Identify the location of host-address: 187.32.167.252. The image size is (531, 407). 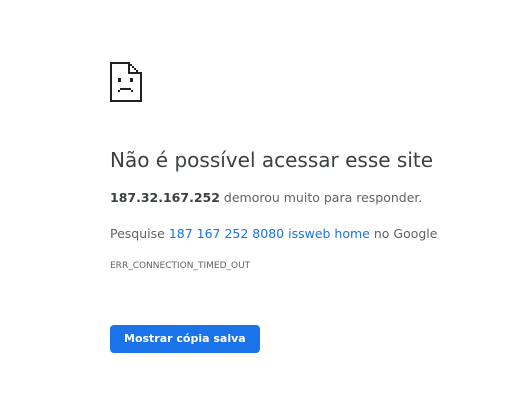
(165, 197).